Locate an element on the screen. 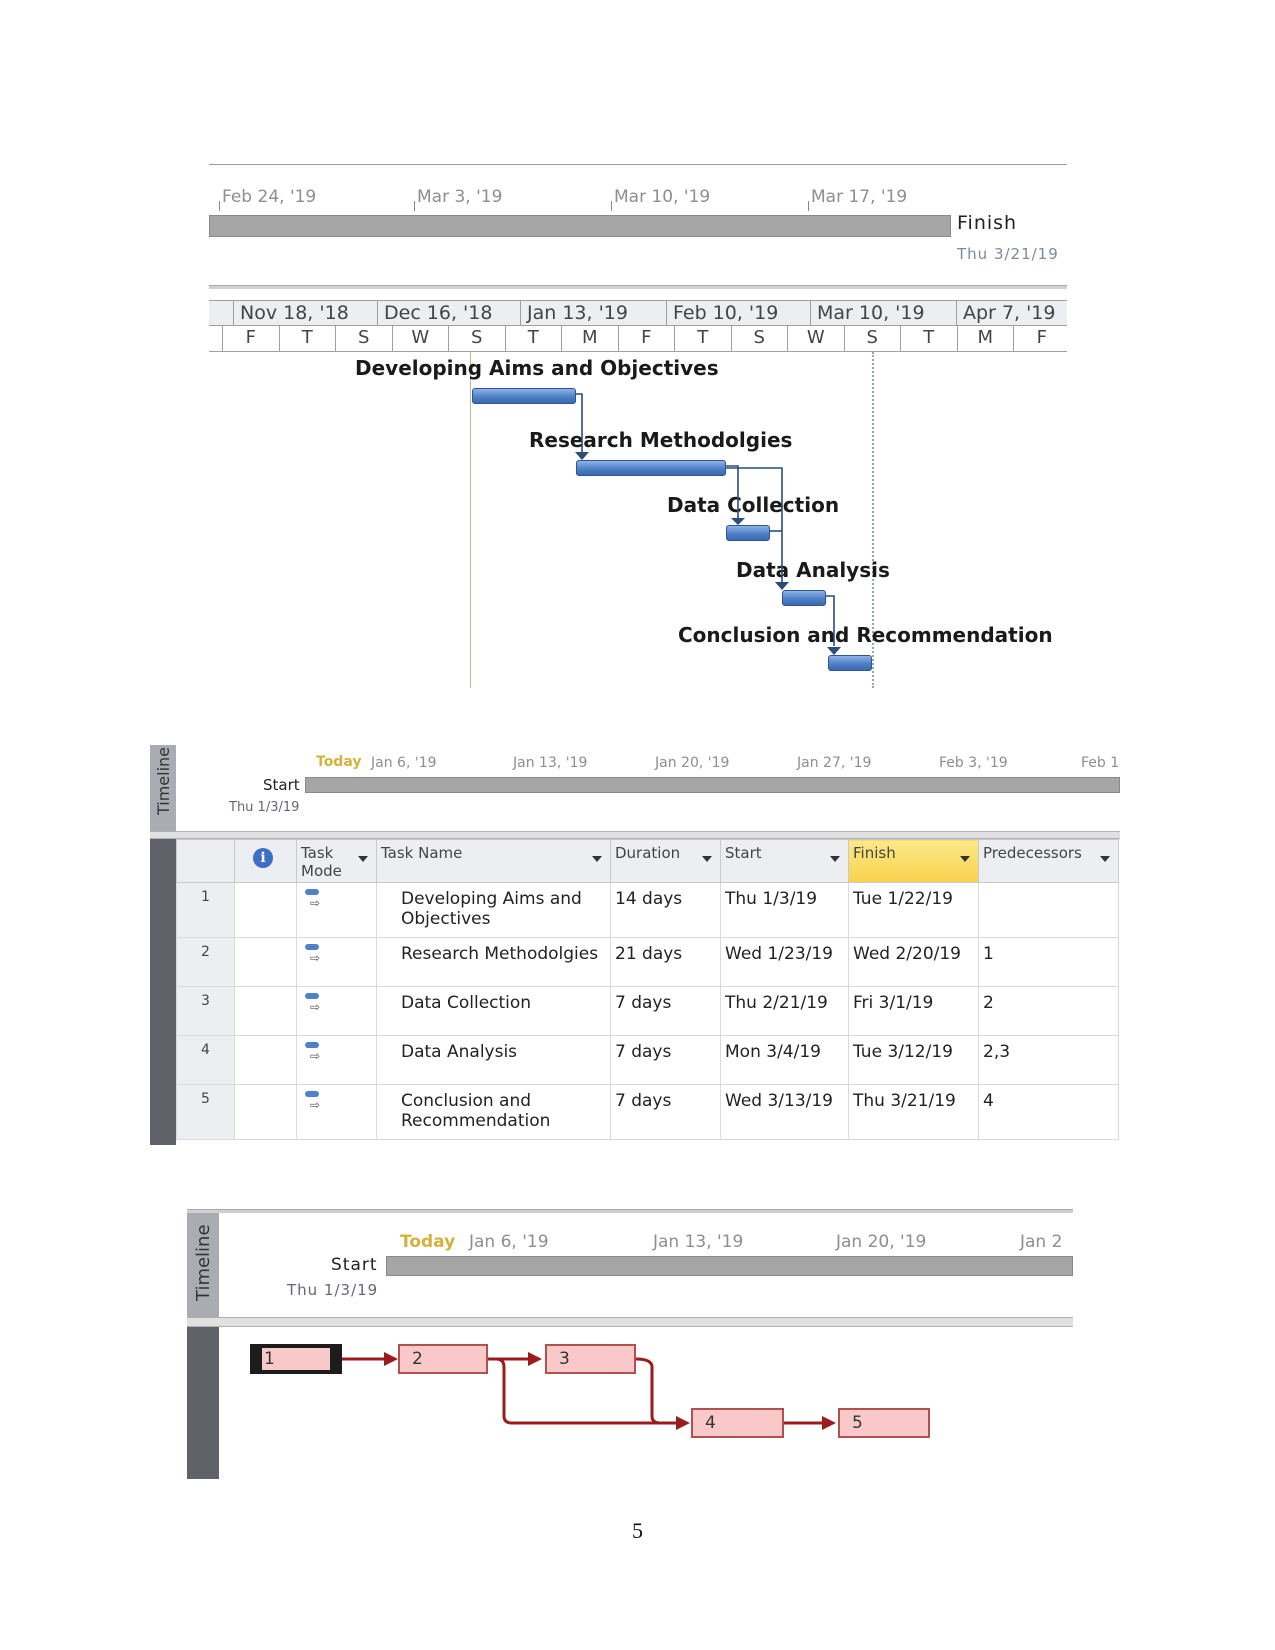  timeline-side-tab: Timeline is located at coordinates (163, 788).